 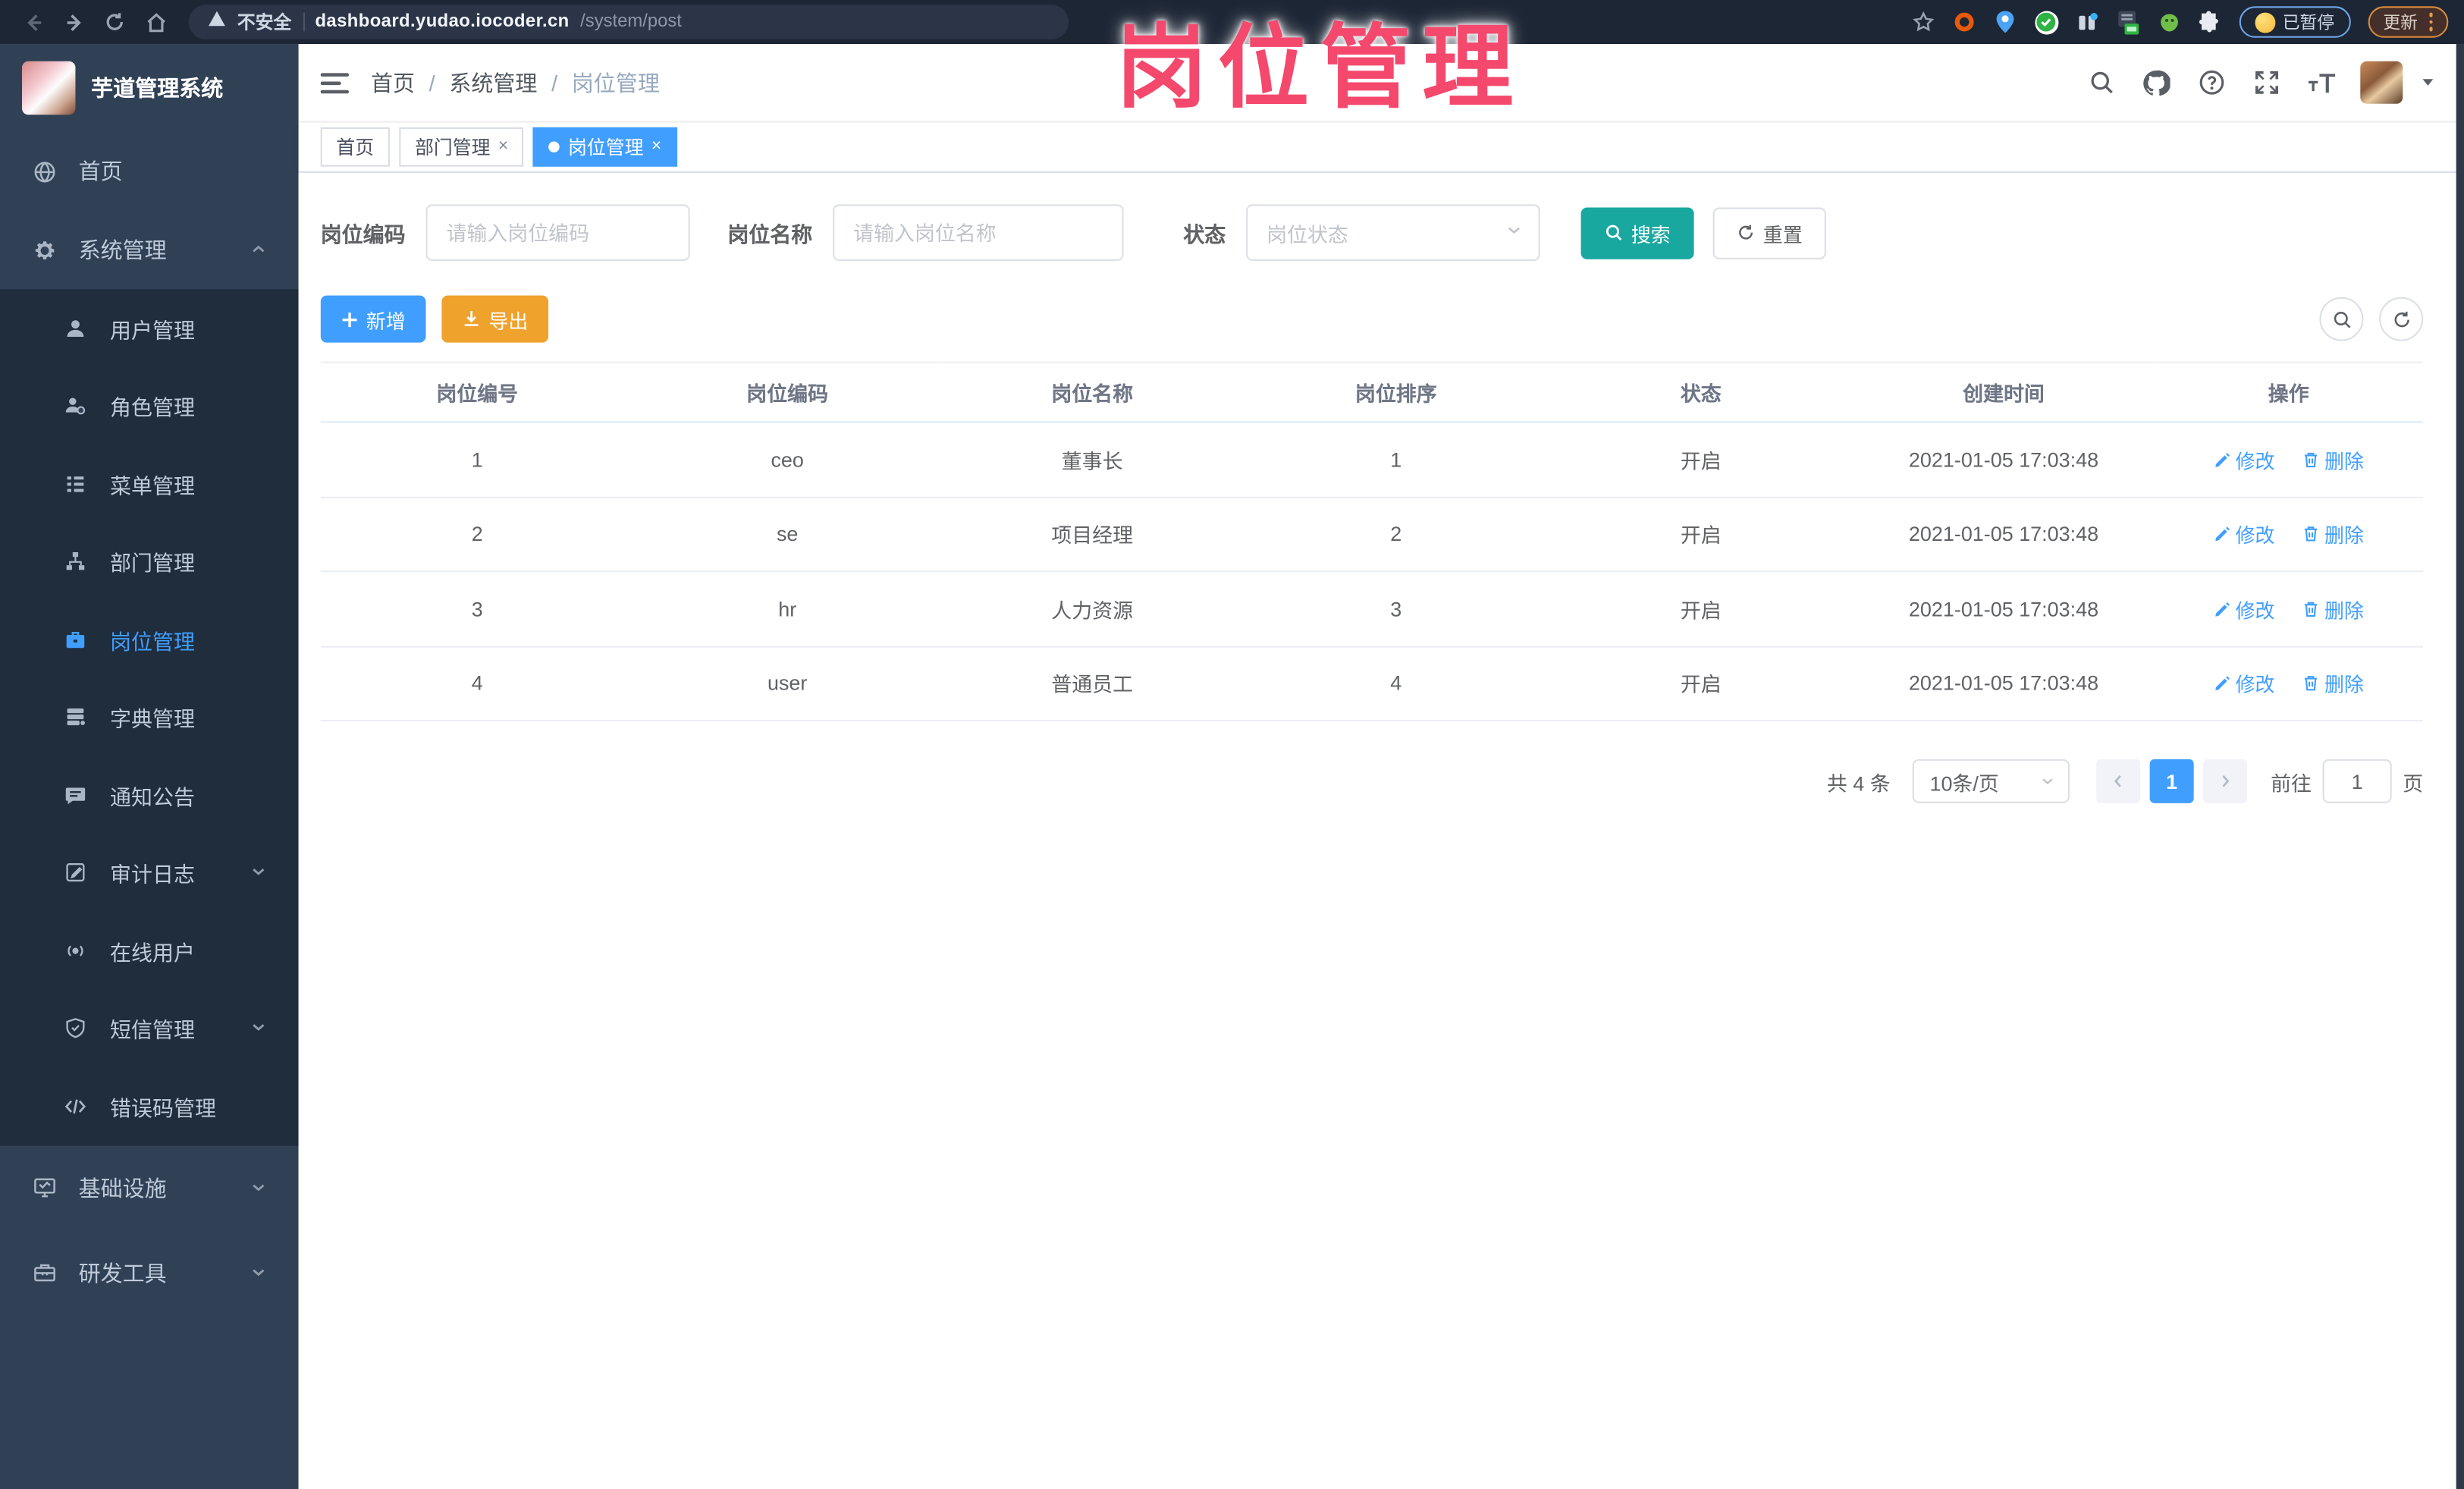 What do you see at coordinates (75, 639) in the screenshot?
I see `briefcase-icon` at bounding box center [75, 639].